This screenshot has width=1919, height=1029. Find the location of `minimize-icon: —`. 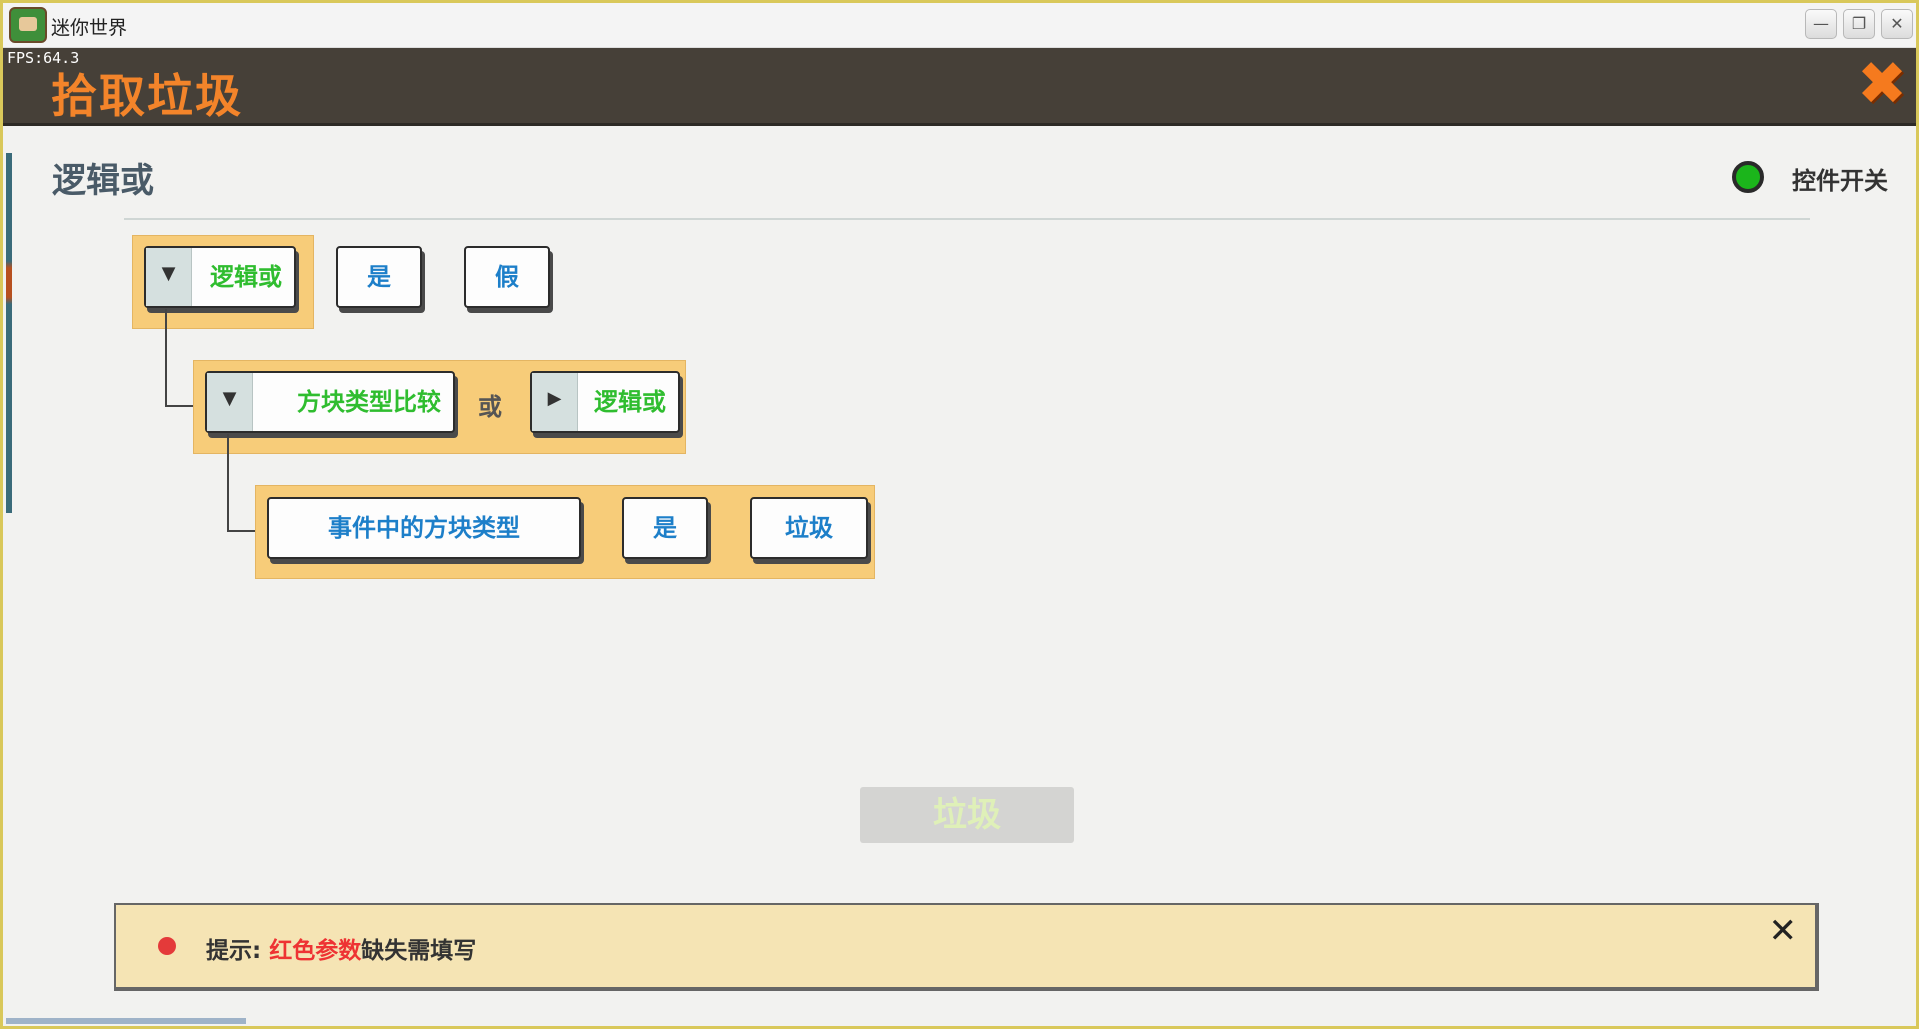

minimize-icon: — is located at coordinates (1821, 24).